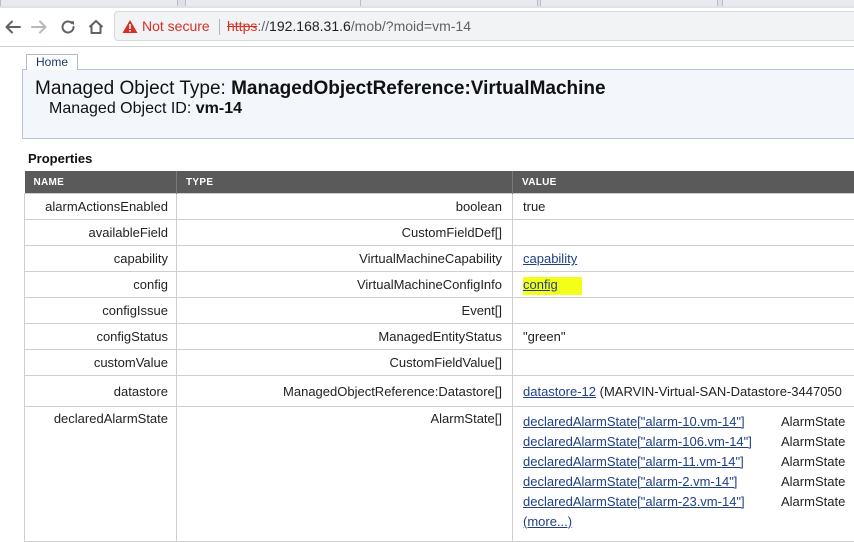 Image resolution: width=854 pixels, height=542 pixels. I want to click on property-type: VirtualMachineCapability, so click(345, 259).